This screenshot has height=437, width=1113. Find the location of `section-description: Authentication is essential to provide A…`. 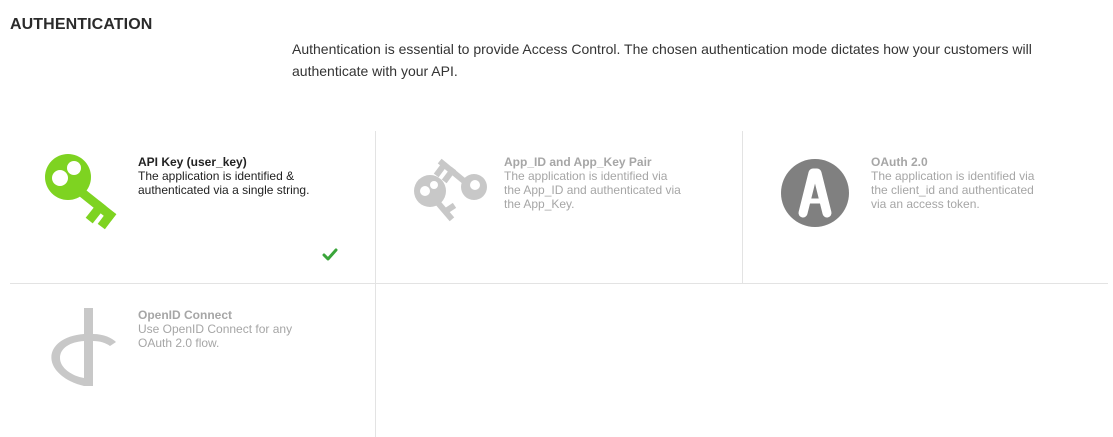

section-description: Authentication is essential to provide A… is located at coordinates (662, 60).